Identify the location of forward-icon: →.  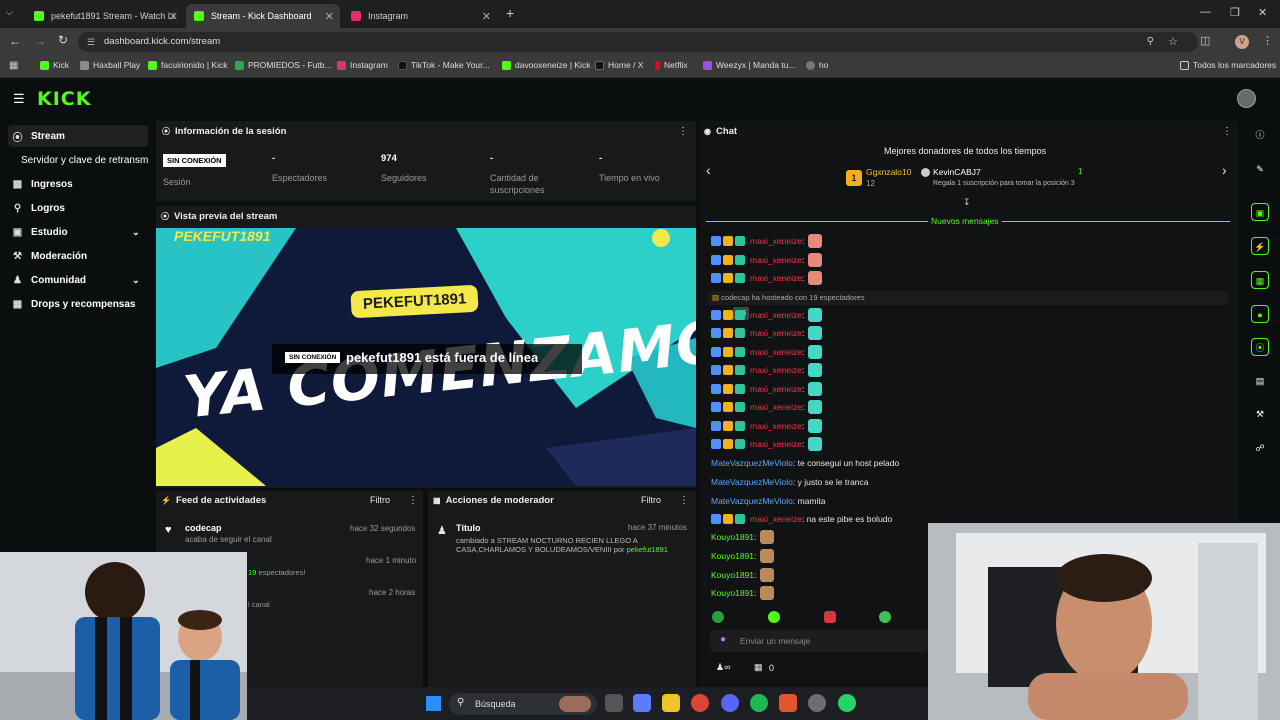
(40, 41).